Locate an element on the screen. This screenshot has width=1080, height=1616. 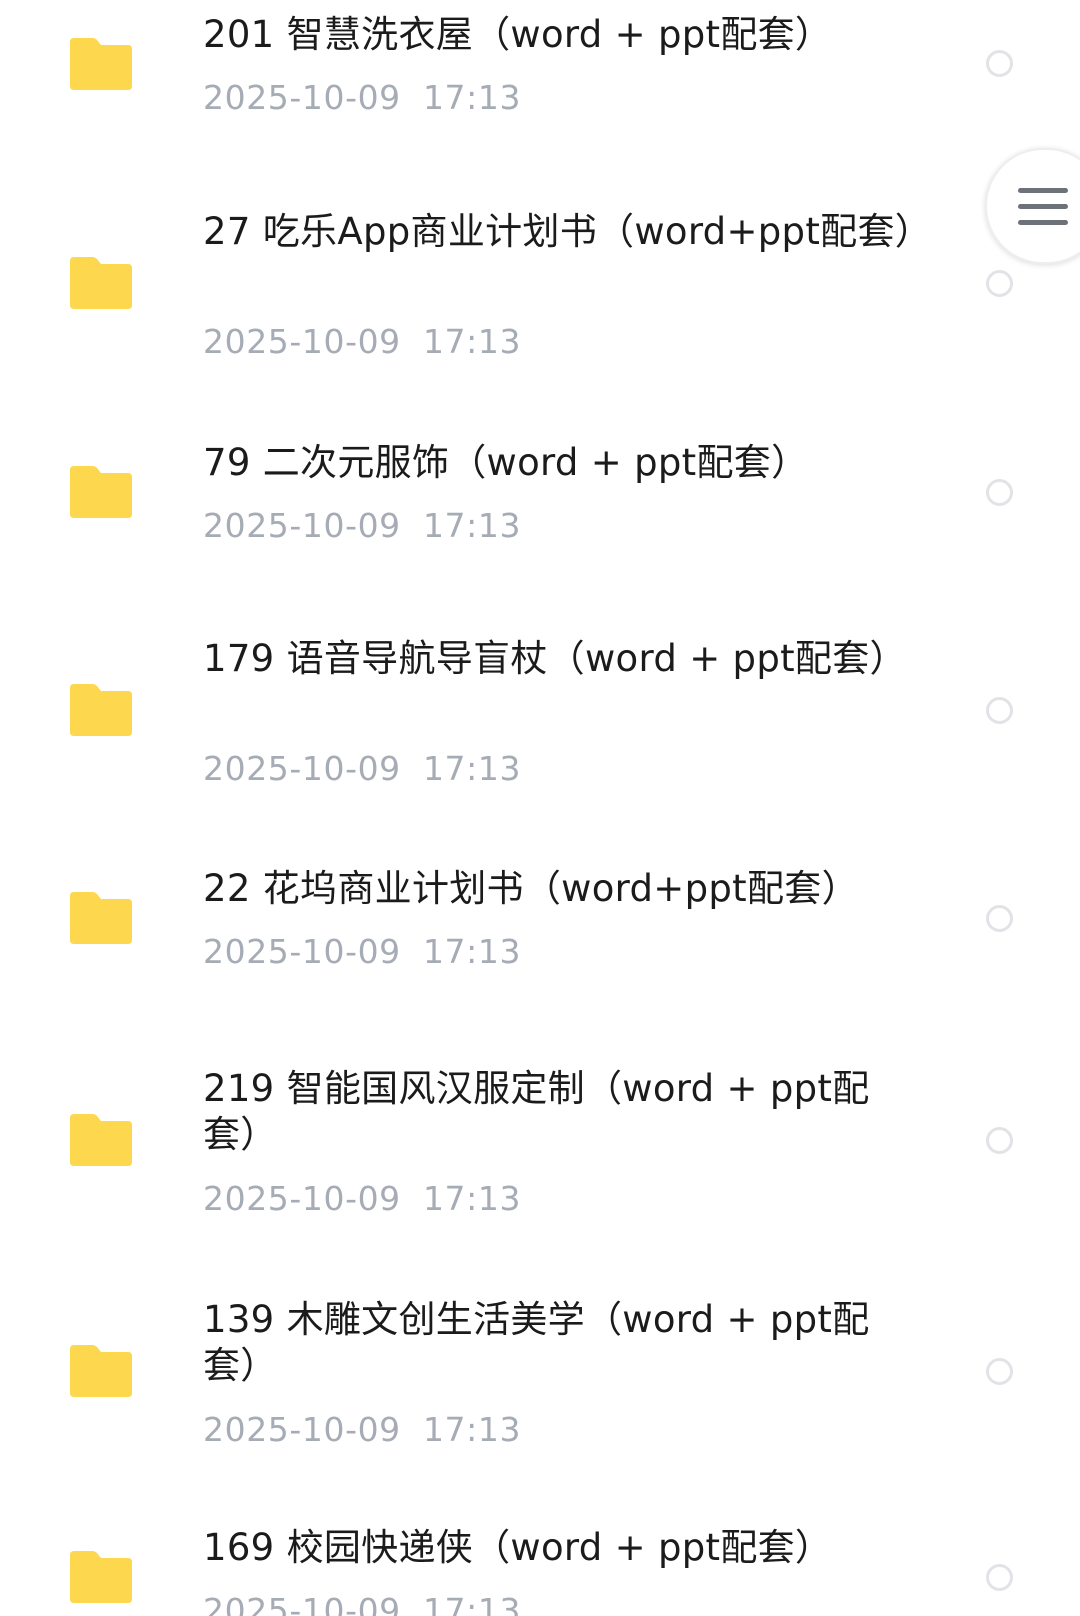
file-title: 169 校园快递侠（word + ppt配套） is located at coordinates (518, 1547).